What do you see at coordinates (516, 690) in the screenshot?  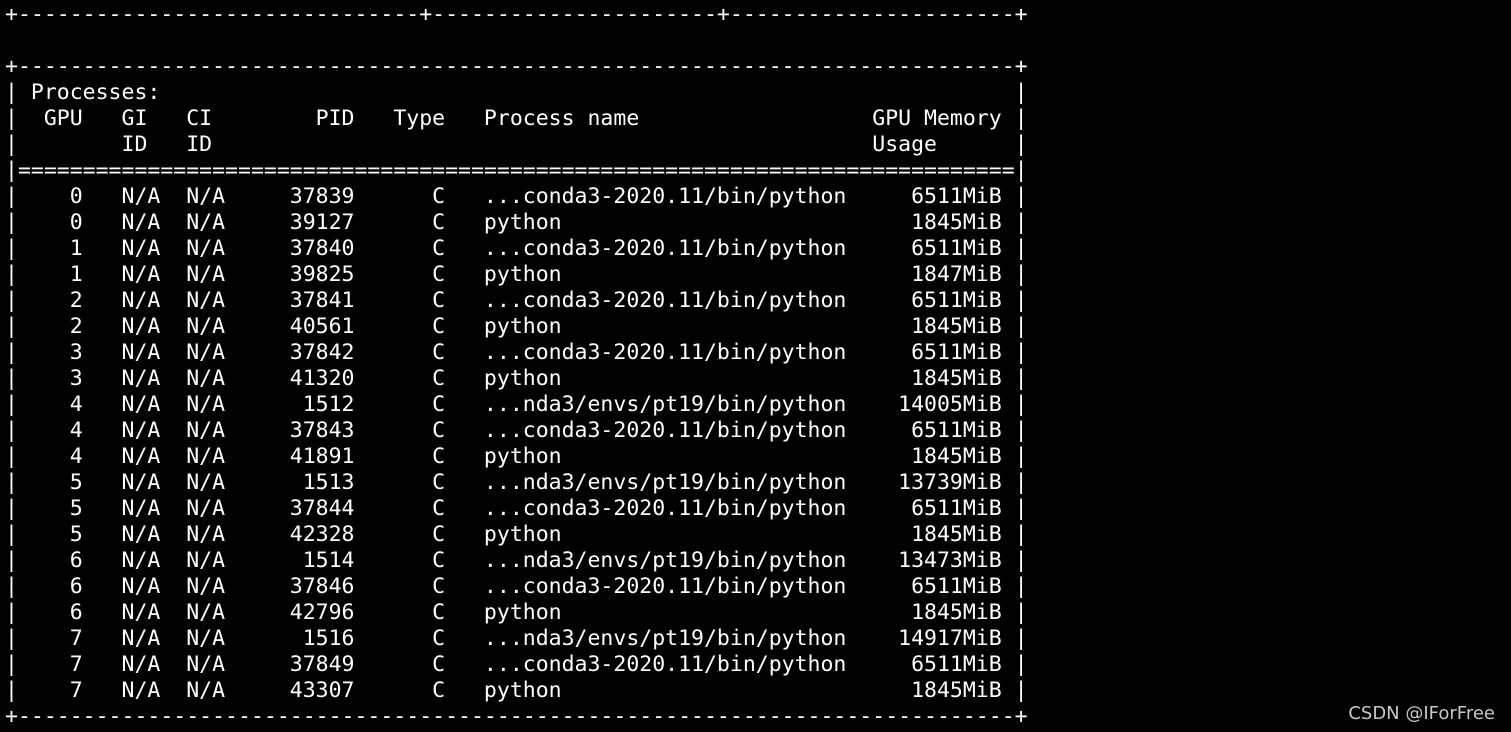 I see `process-row: | 7 N/A N/A 43307 C python 1845MiB |` at bounding box center [516, 690].